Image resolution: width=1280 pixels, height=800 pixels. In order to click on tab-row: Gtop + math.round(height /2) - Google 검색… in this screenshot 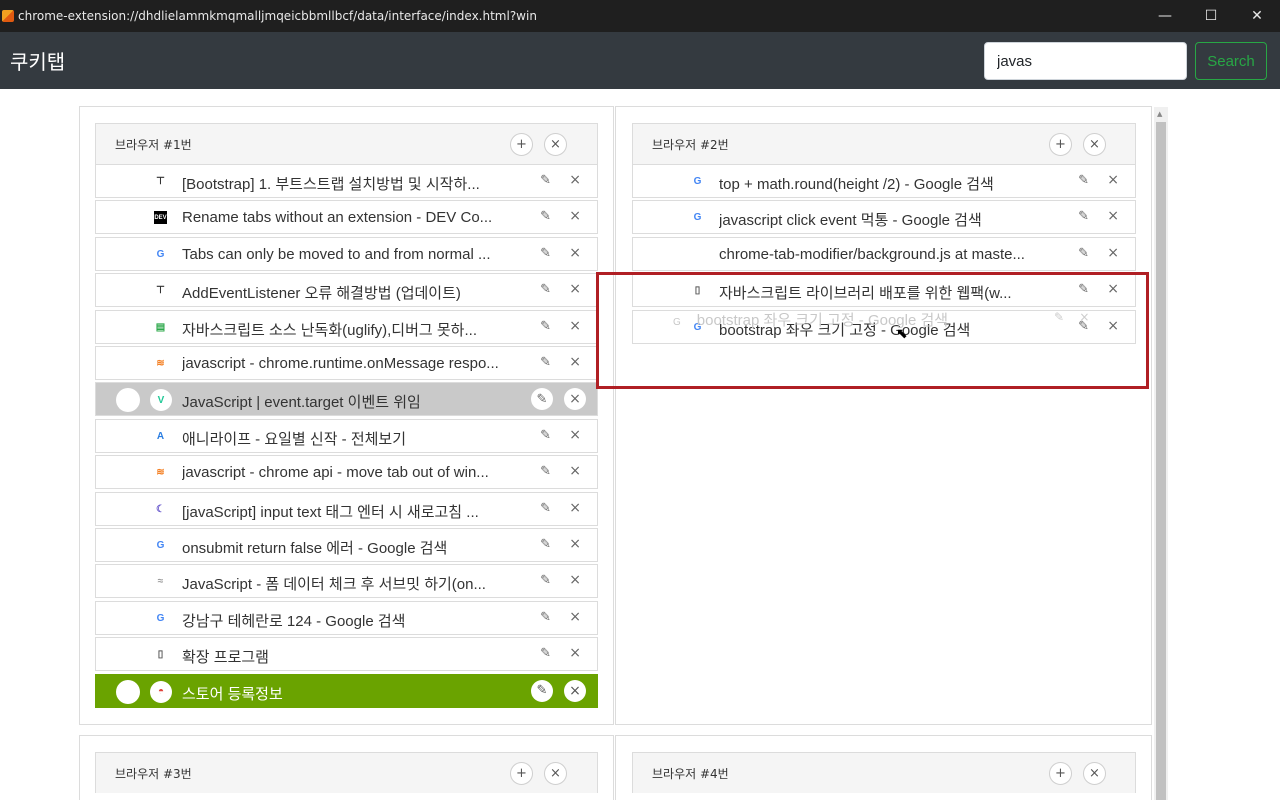, I will do `click(884, 181)`.